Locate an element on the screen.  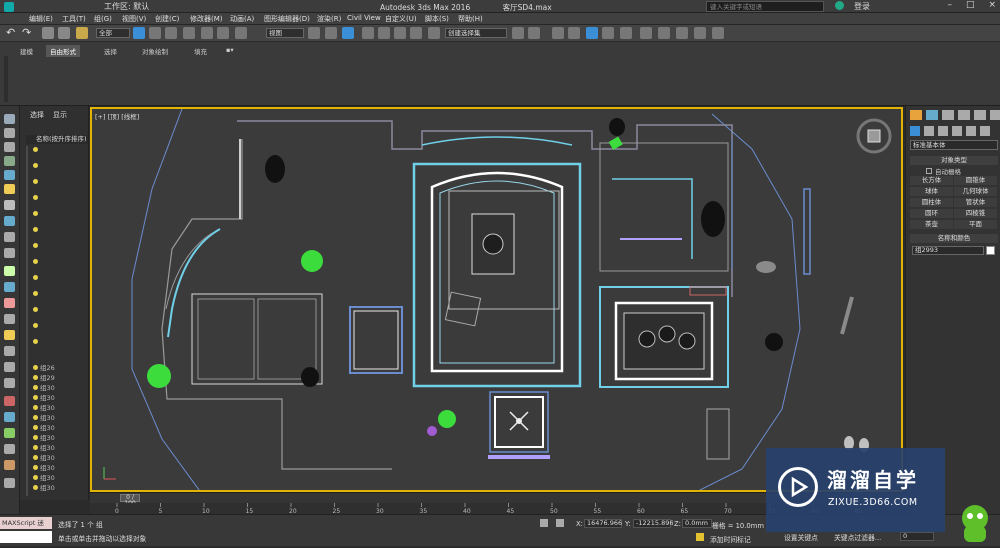
schematic-view-icon is located at coordinates (608, 33).